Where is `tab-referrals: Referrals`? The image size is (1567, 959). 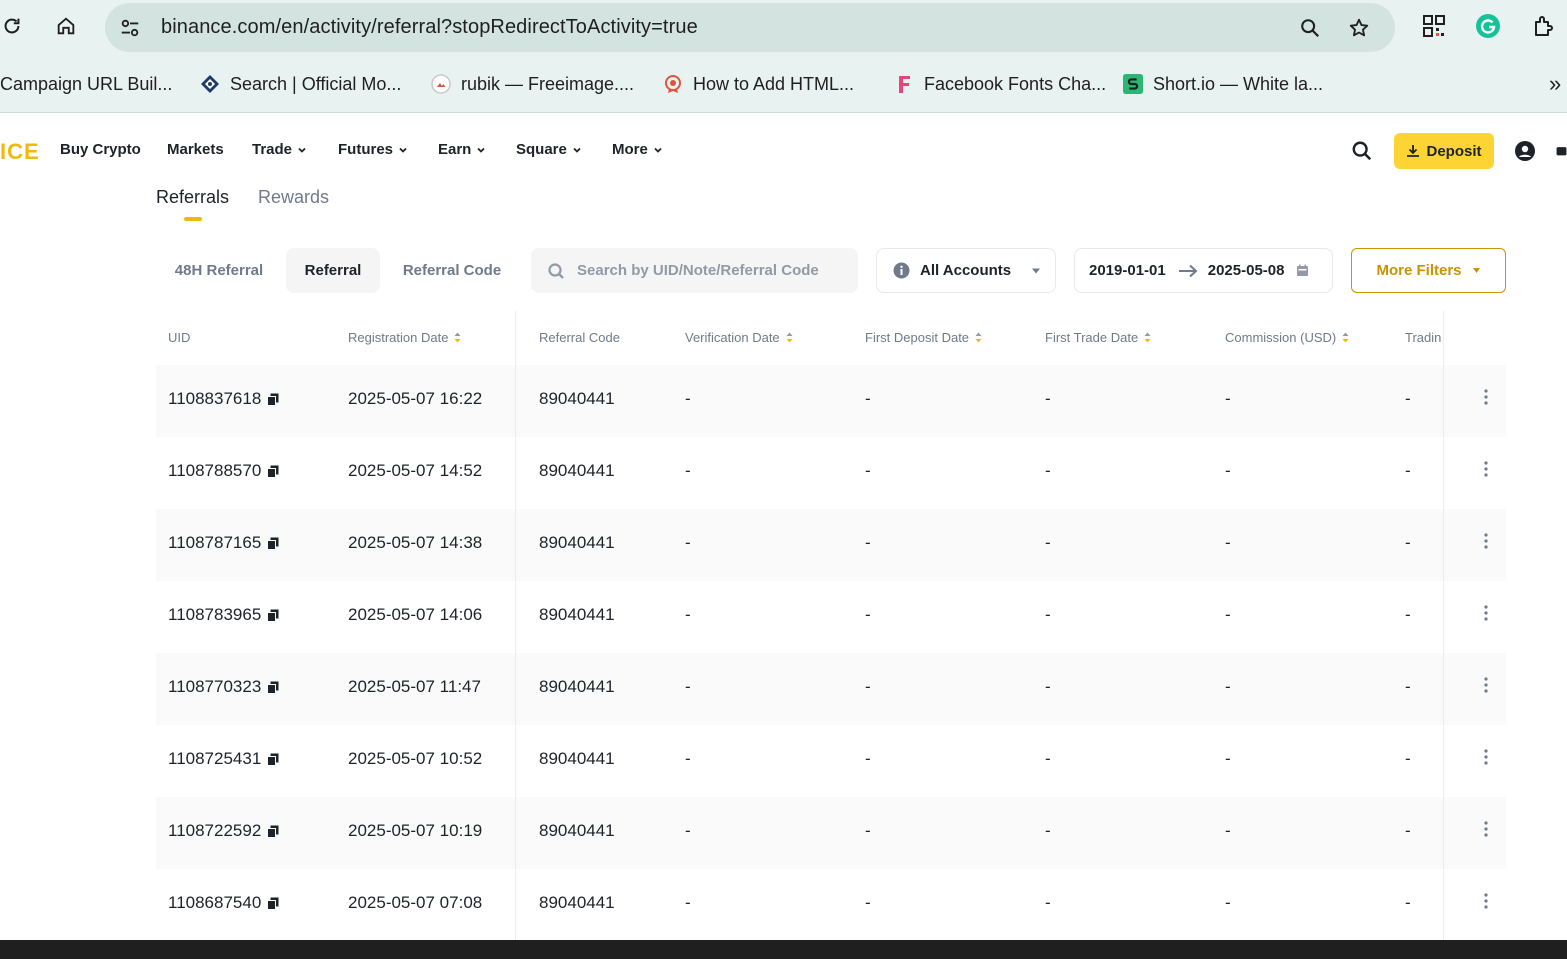 tab-referrals: Referrals is located at coordinates (192, 197).